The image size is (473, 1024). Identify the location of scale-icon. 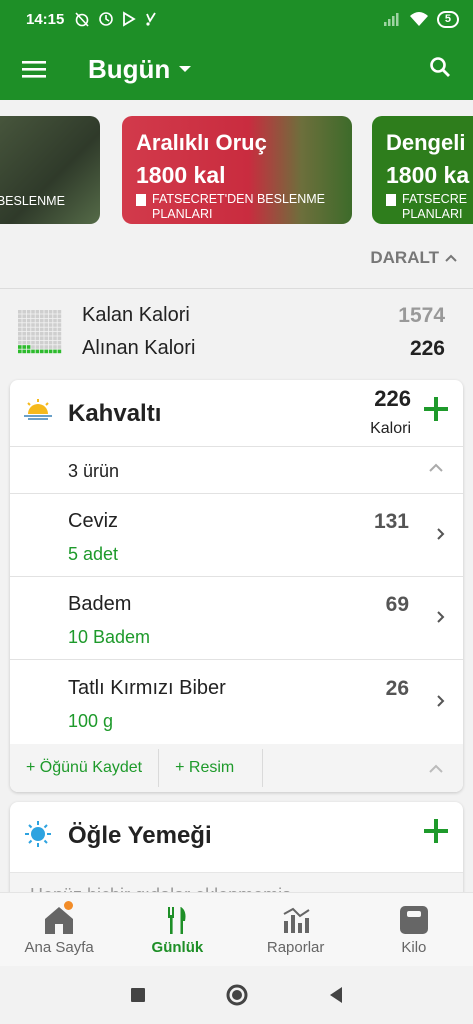
(413, 920).